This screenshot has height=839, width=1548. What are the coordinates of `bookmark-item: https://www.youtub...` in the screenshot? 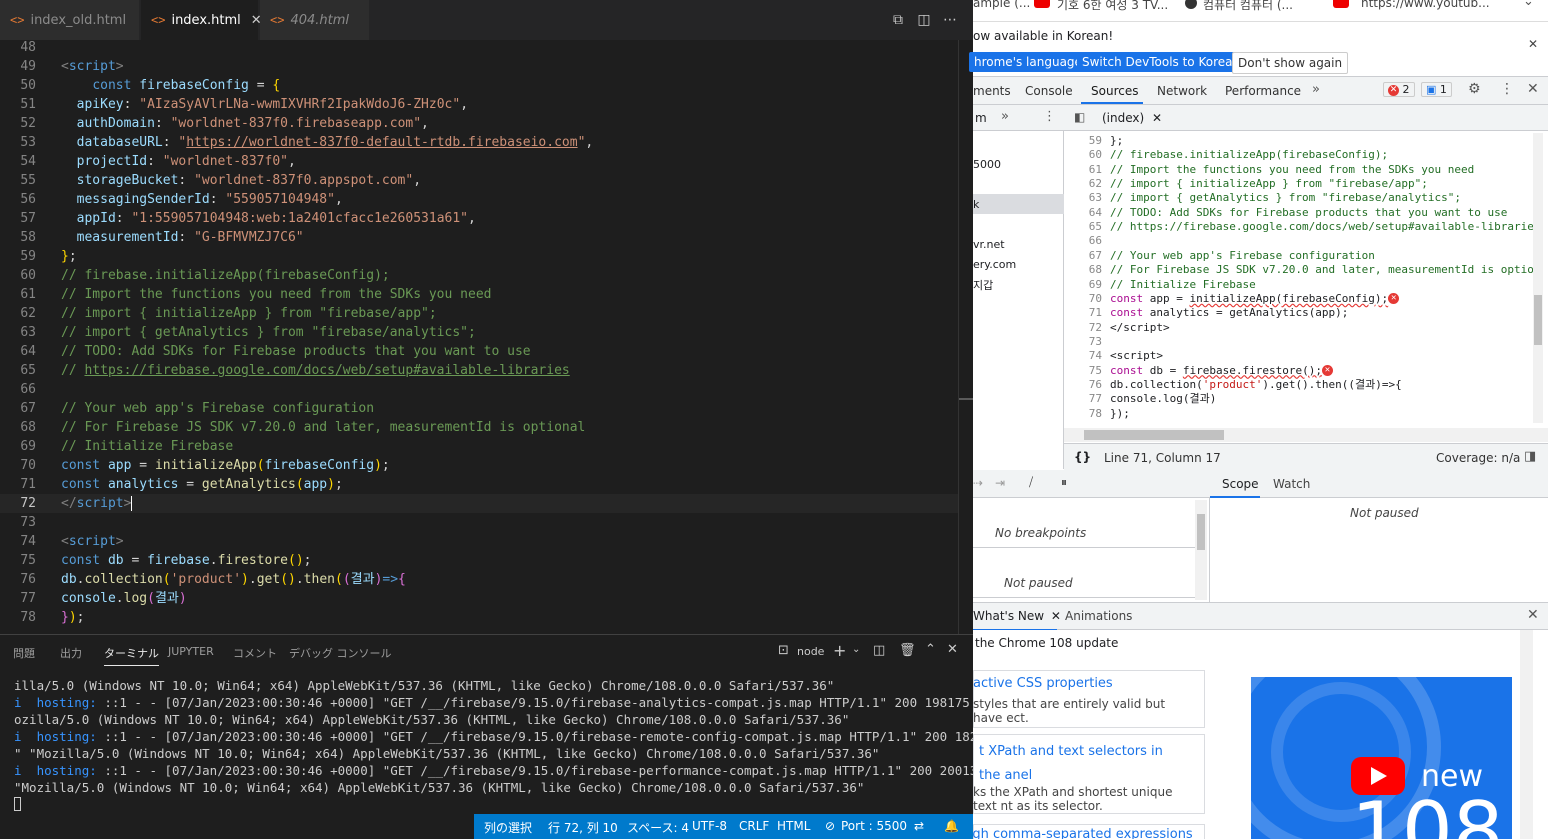 It's located at (1425, 5).